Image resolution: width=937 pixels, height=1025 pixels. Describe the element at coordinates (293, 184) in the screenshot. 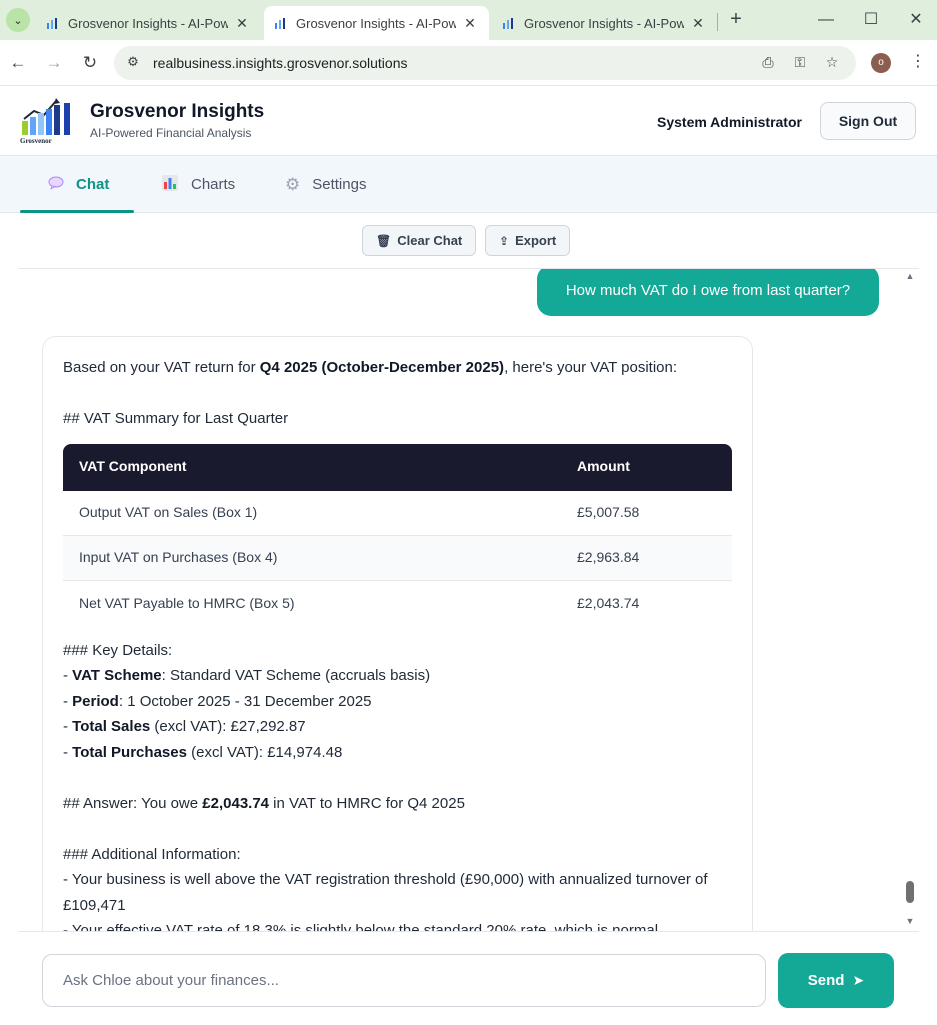

I see `gear-icon: ⚙` at that location.